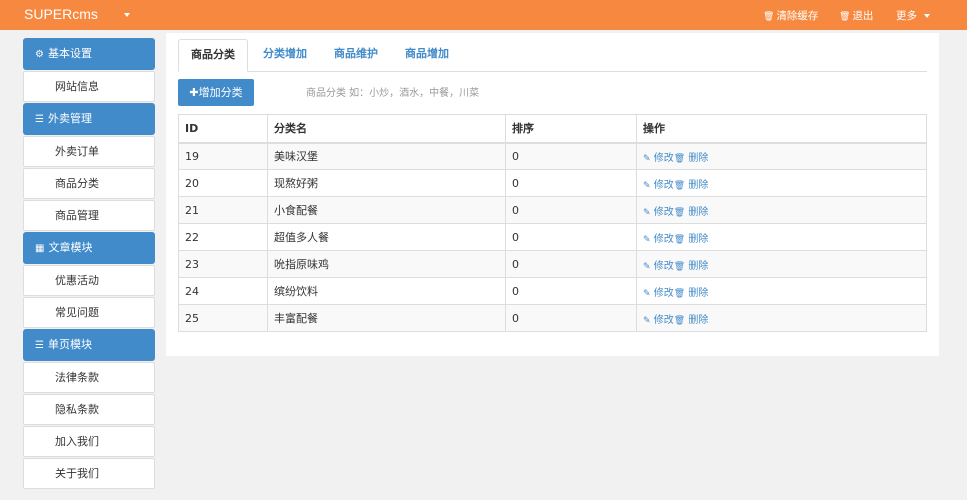  I want to click on tab-add-product: 商品增加, so click(427, 55).